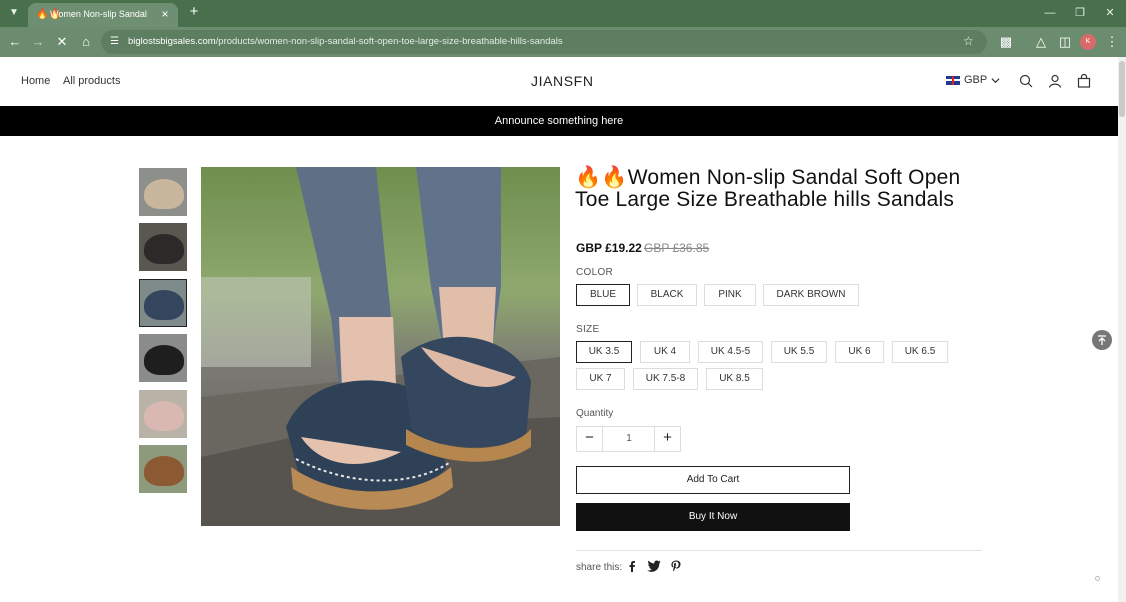  I want to click on scrollbar-thumb, so click(1122, 89).